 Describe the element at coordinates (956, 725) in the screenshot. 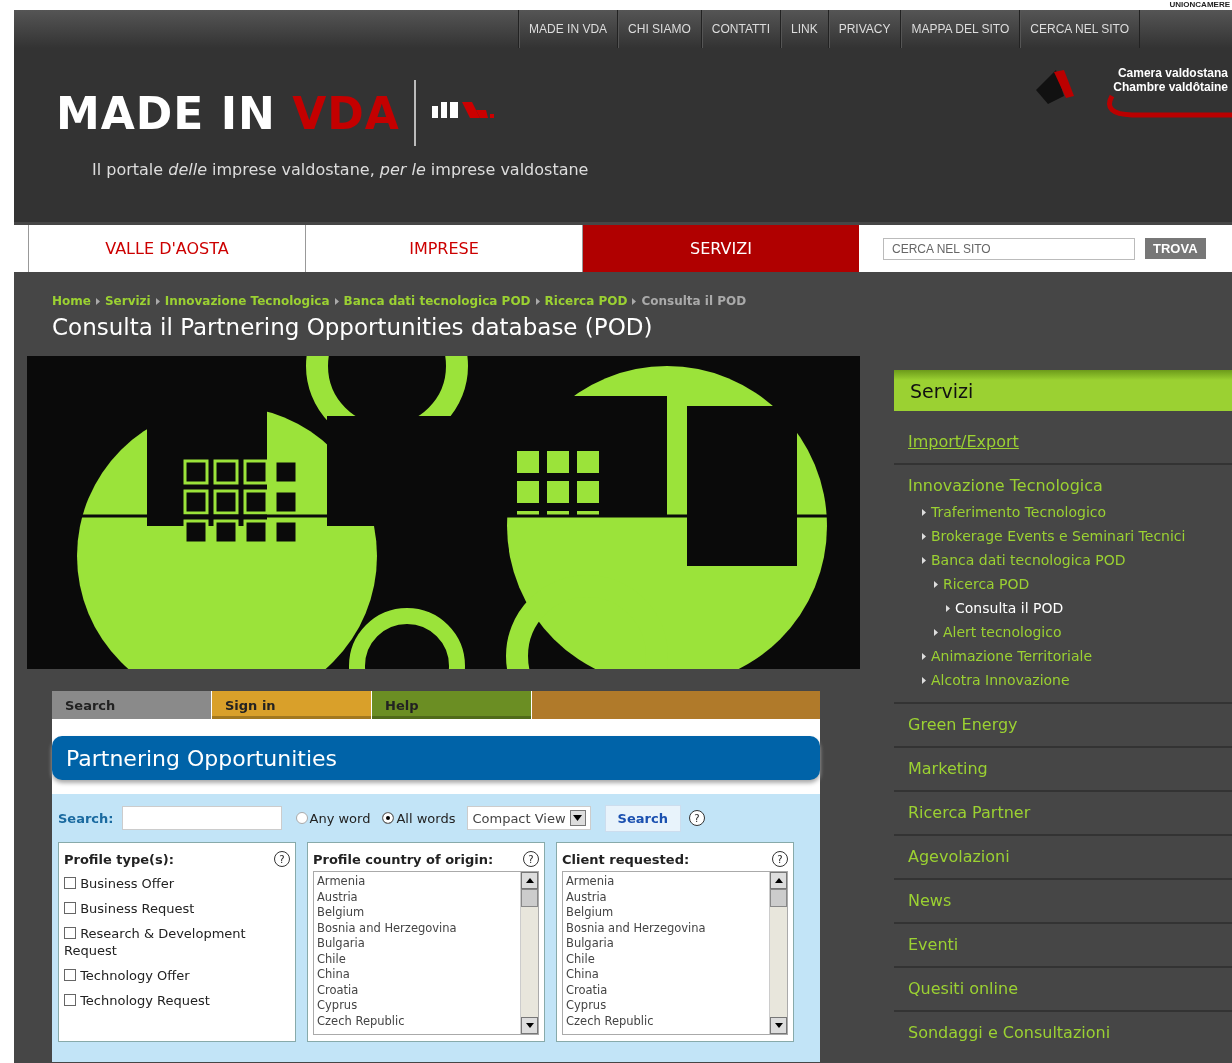

I see `sidebar-item: Green Energy` at that location.